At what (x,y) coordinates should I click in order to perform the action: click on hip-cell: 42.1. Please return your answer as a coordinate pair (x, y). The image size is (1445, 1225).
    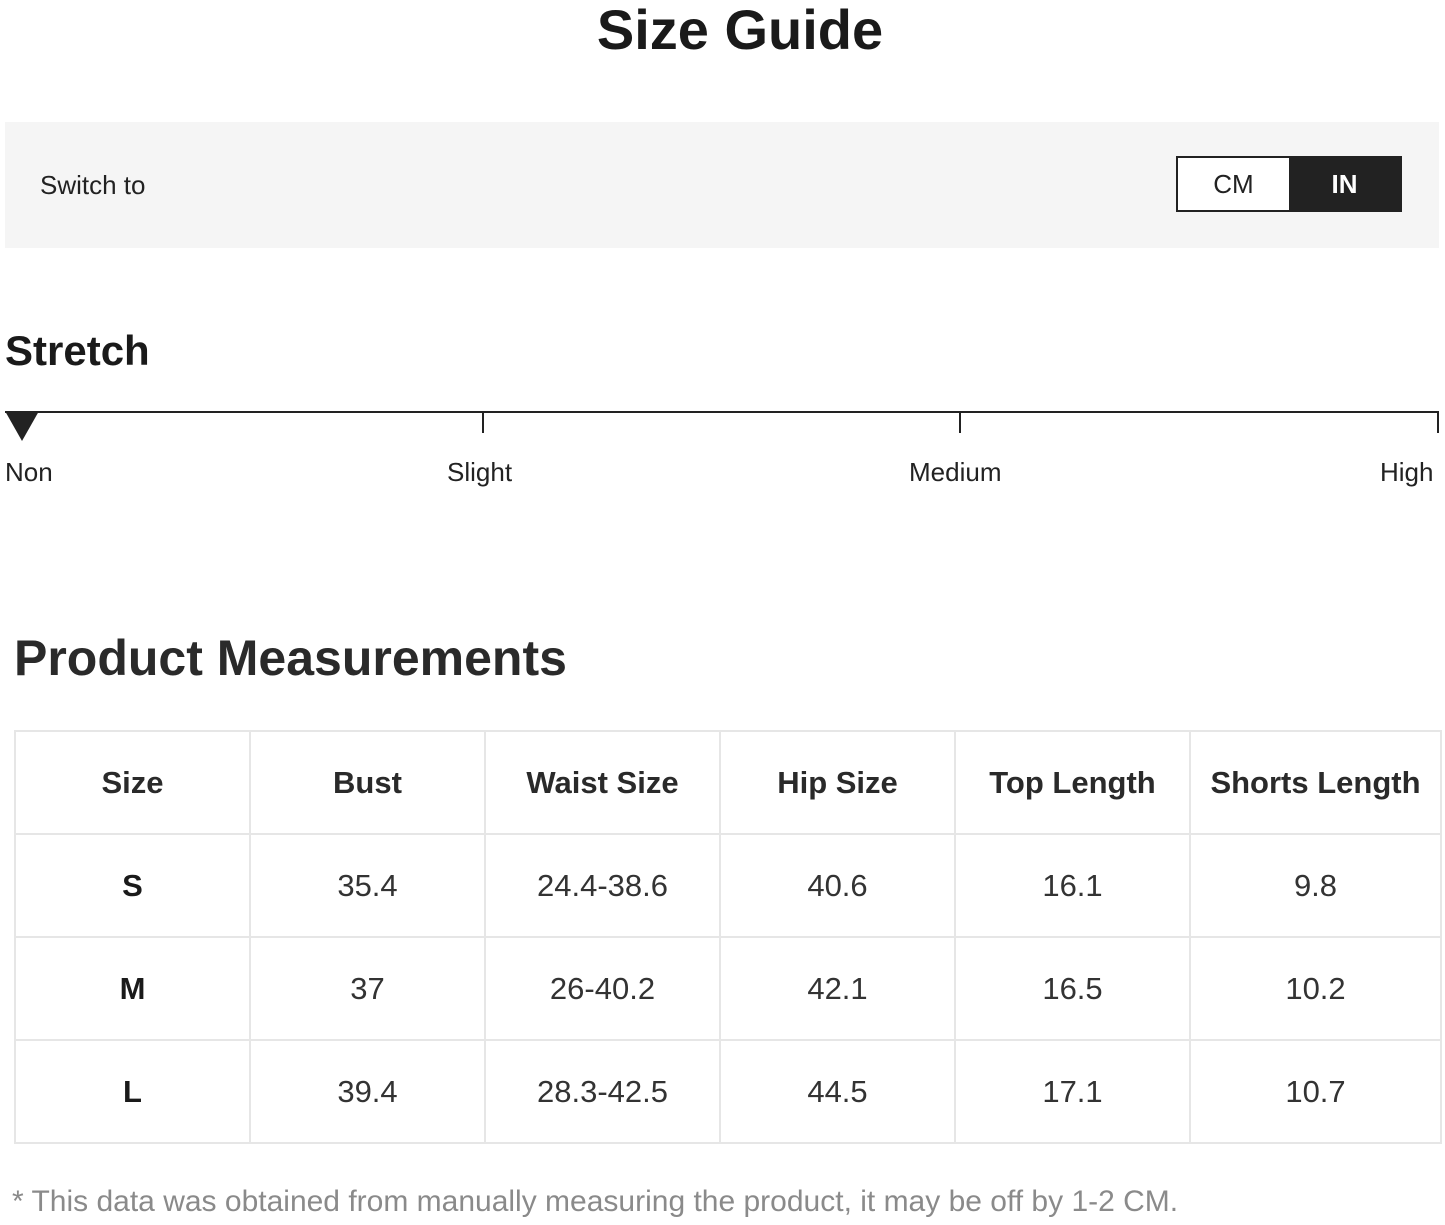
    Looking at the image, I should click on (837, 988).